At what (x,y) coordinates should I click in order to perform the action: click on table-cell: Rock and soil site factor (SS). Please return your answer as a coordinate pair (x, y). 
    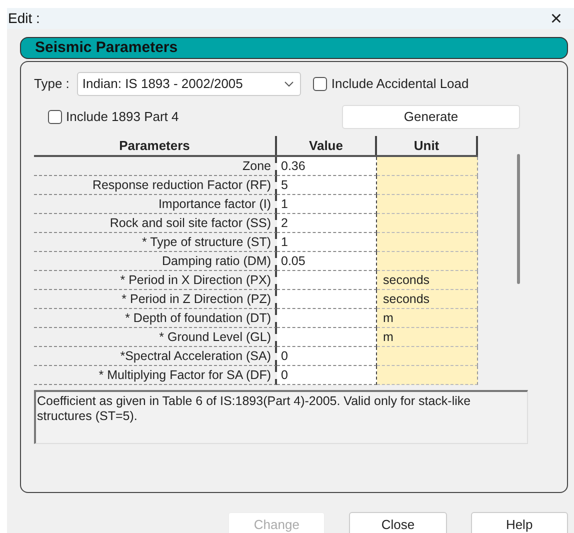
    Looking at the image, I should click on (155, 223).